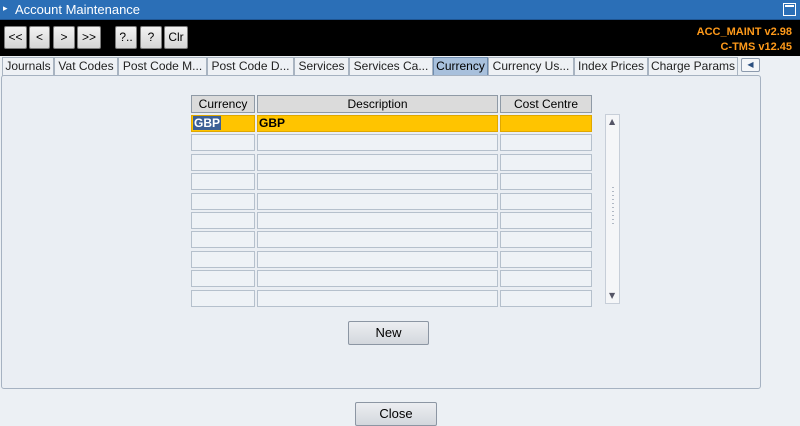 The height and width of the screenshot is (426, 800). Describe the element at coordinates (756, 47) in the screenshot. I see `platform-version-label: C-TMS v12.45` at that location.